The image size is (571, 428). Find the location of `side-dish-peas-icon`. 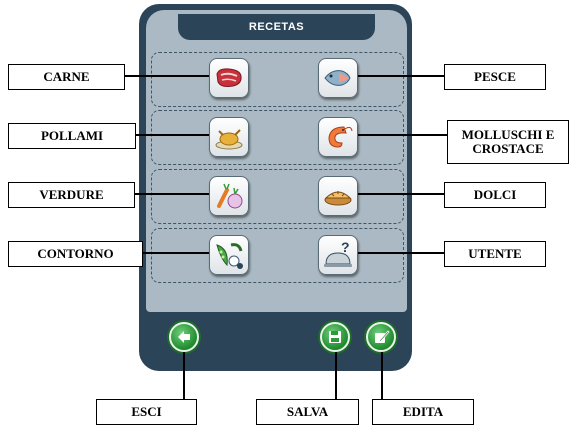

side-dish-peas-icon is located at coordinates (229, 256).